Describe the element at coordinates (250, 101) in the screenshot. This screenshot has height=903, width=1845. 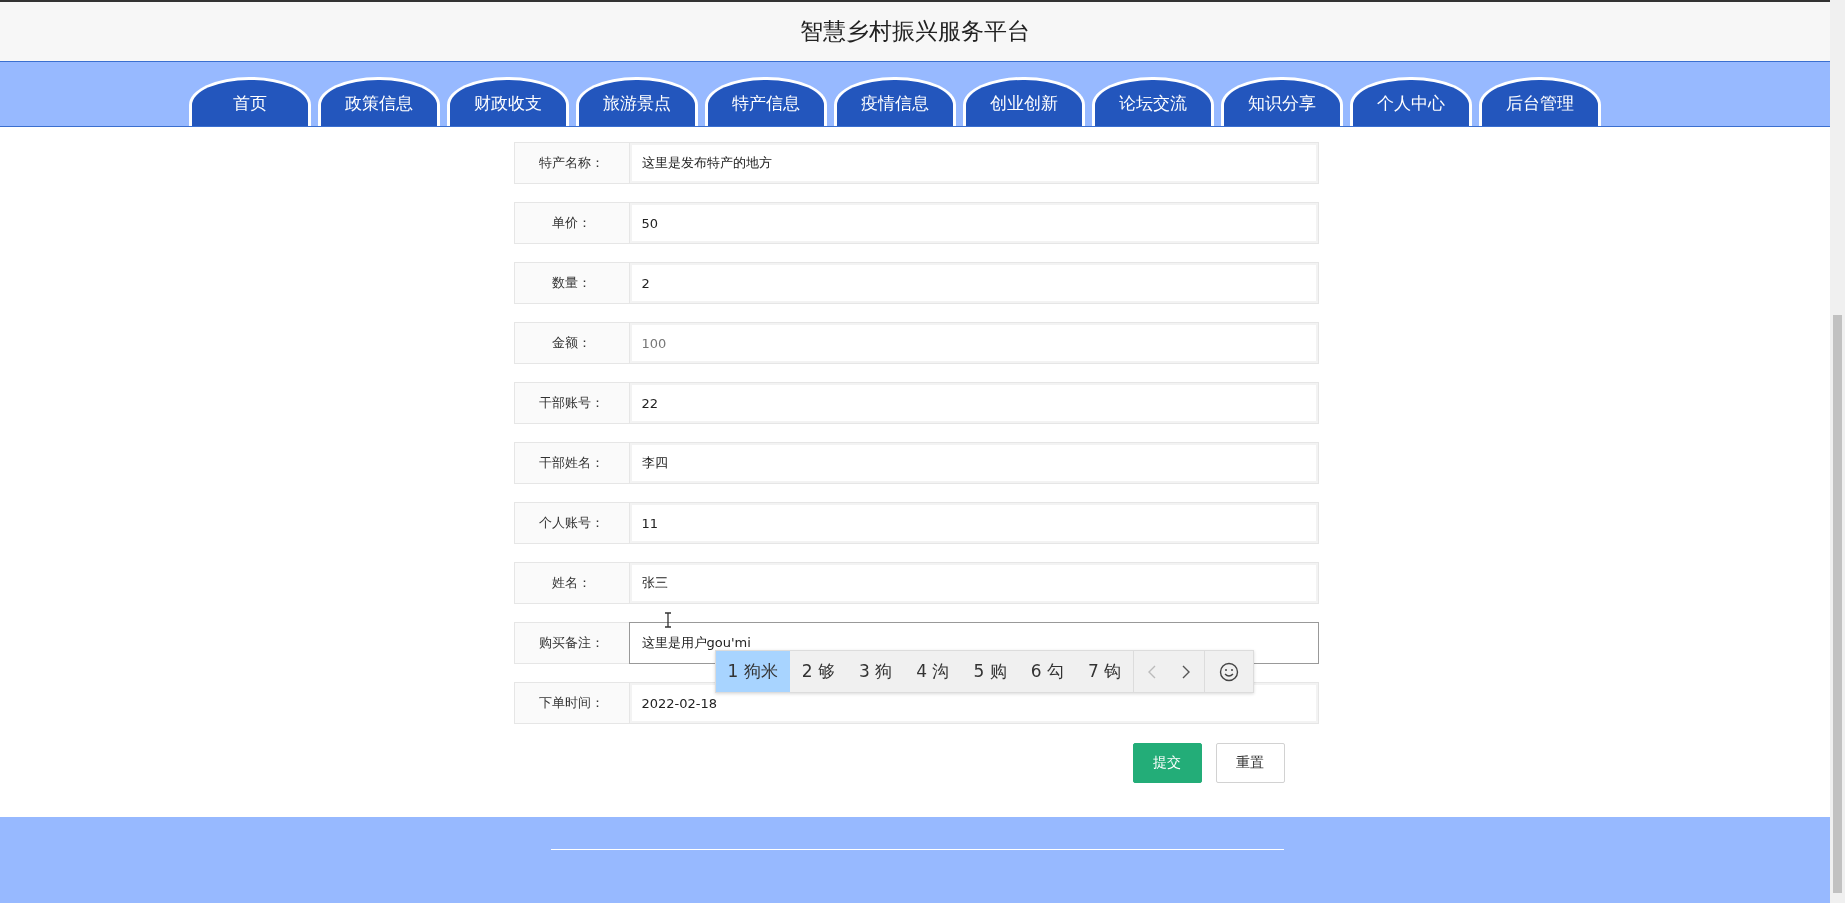
I see `nav-tab: 首页` at that location.